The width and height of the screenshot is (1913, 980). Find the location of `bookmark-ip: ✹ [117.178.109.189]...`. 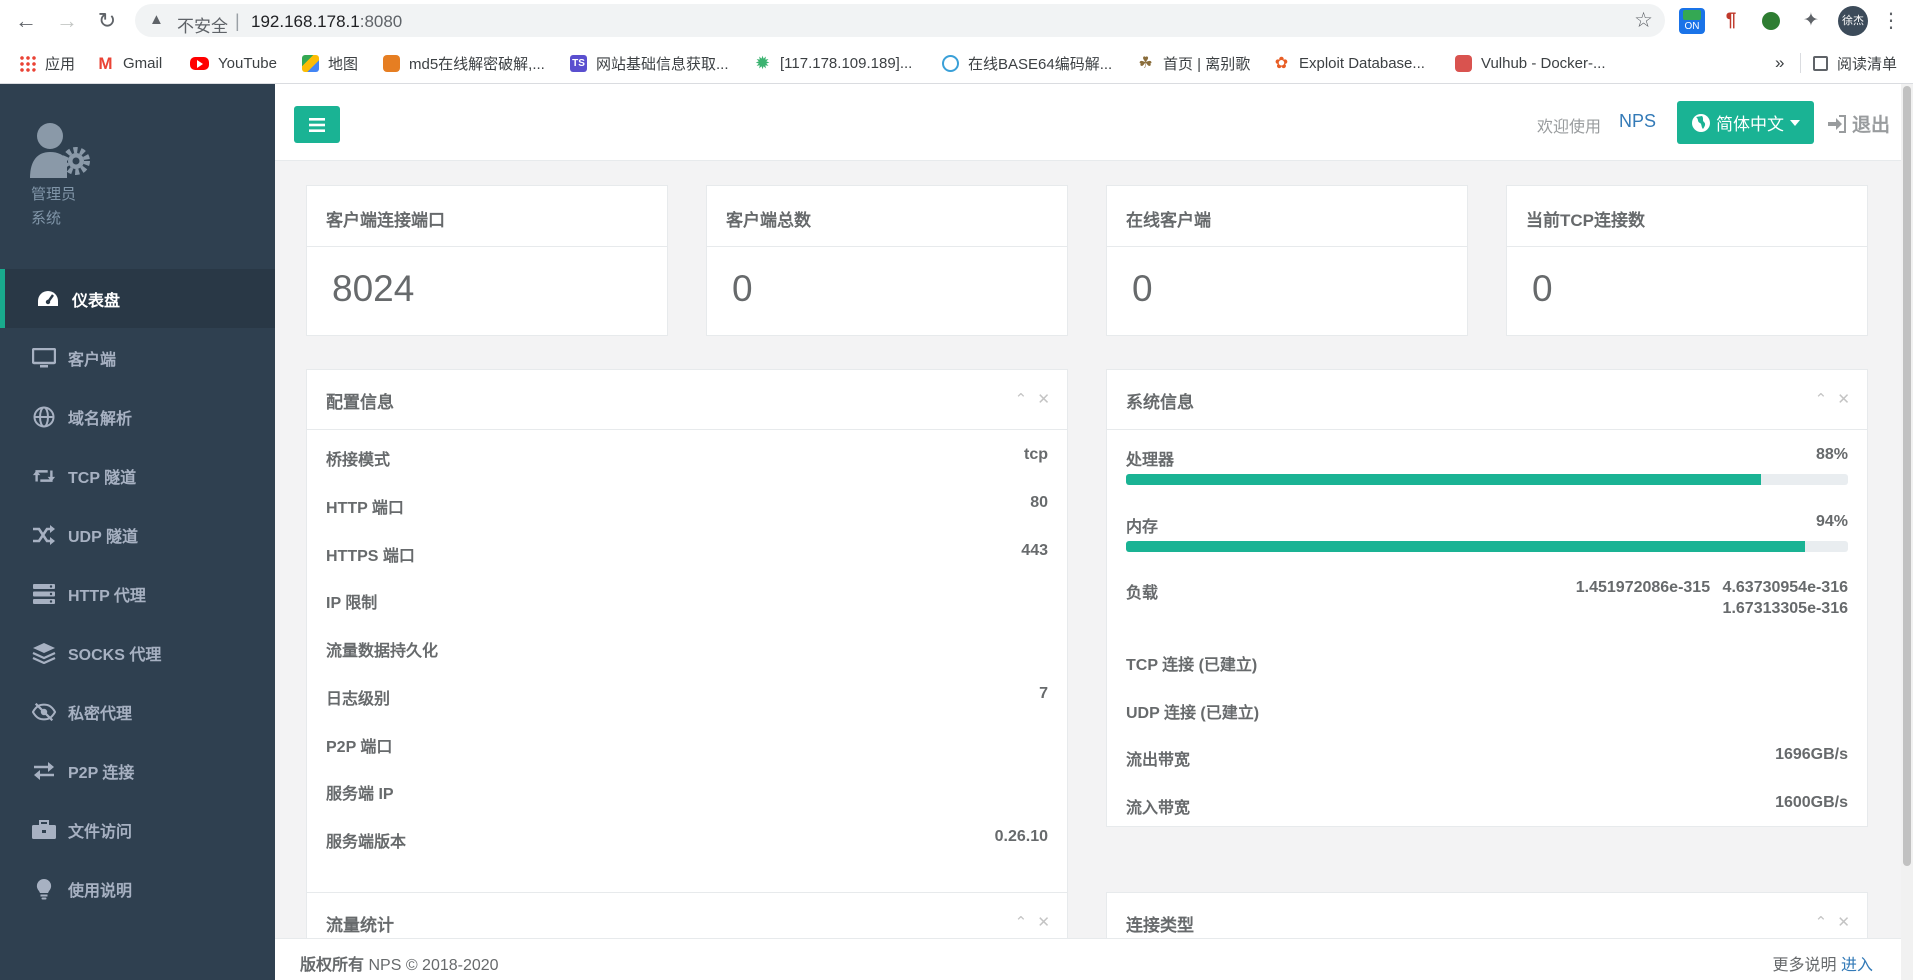

bookmark-ip: ✹ [117.178.109.189]... is located at coordinates (833, 63).